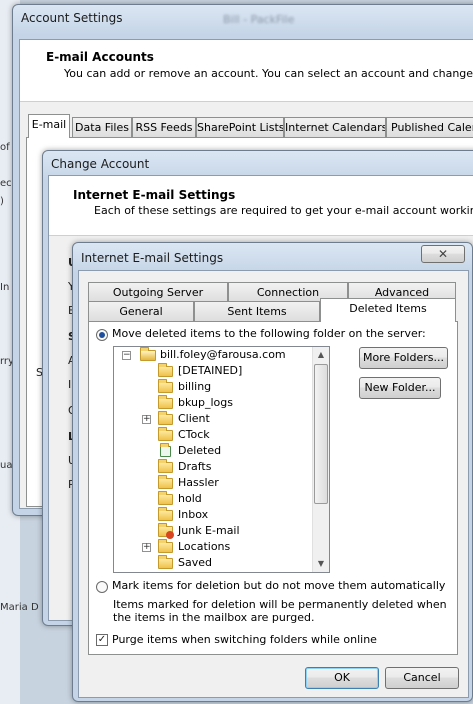  Describe the element at coordinates (210, 370) in the screenshot. I see `tree-item-label: [DETAINED]` at that location.